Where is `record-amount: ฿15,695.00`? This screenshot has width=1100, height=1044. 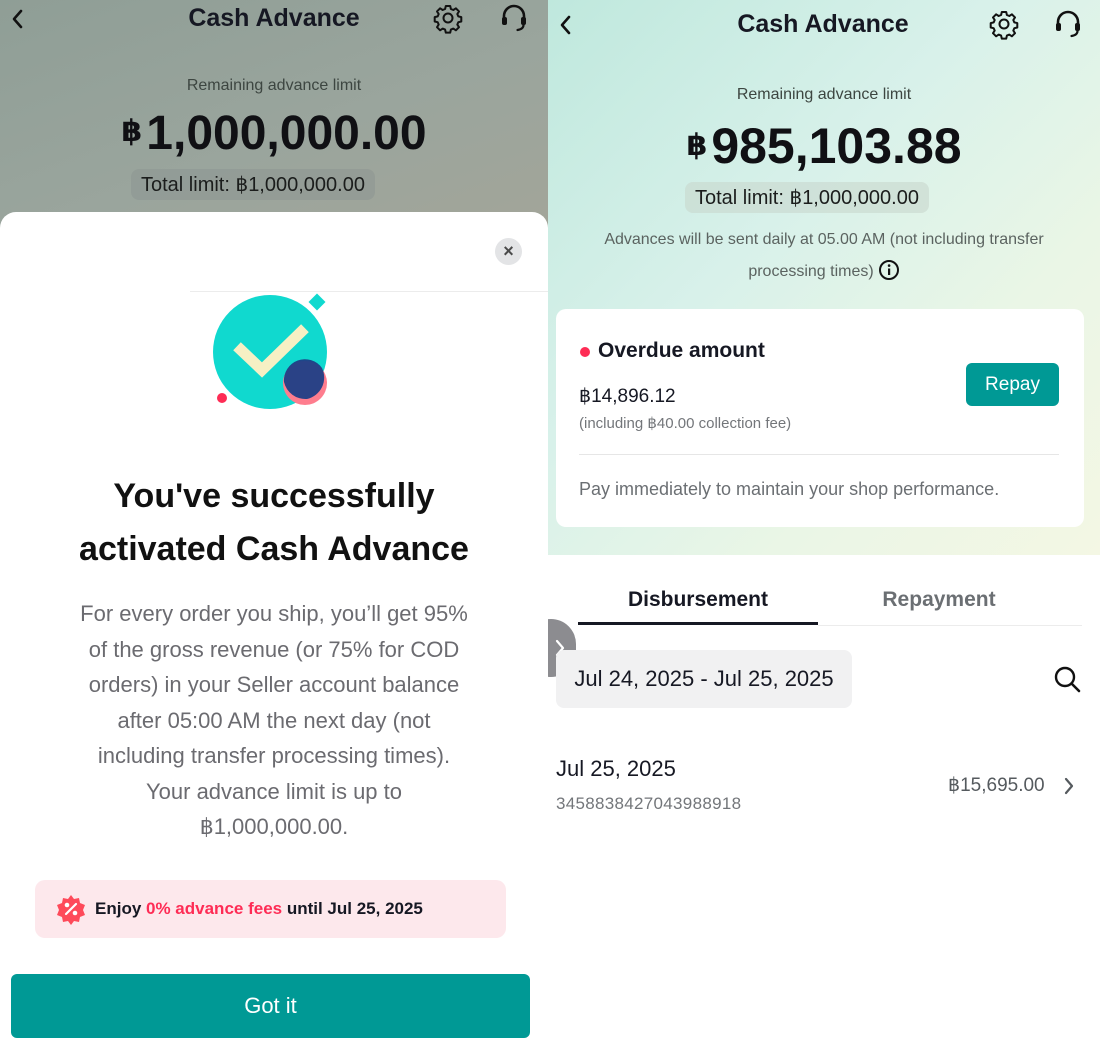
record-amount: ฿15,695.00 is located at coordinates (996, 785).